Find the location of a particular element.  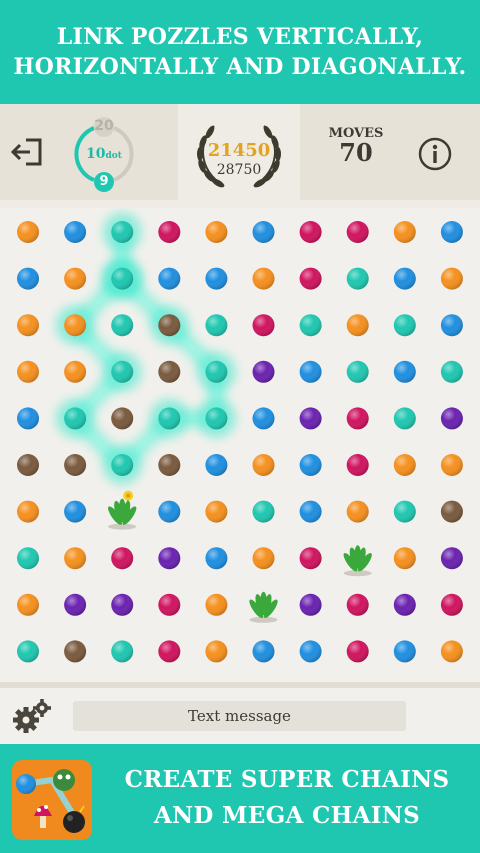

info-button is located at coordinates (435, 154).